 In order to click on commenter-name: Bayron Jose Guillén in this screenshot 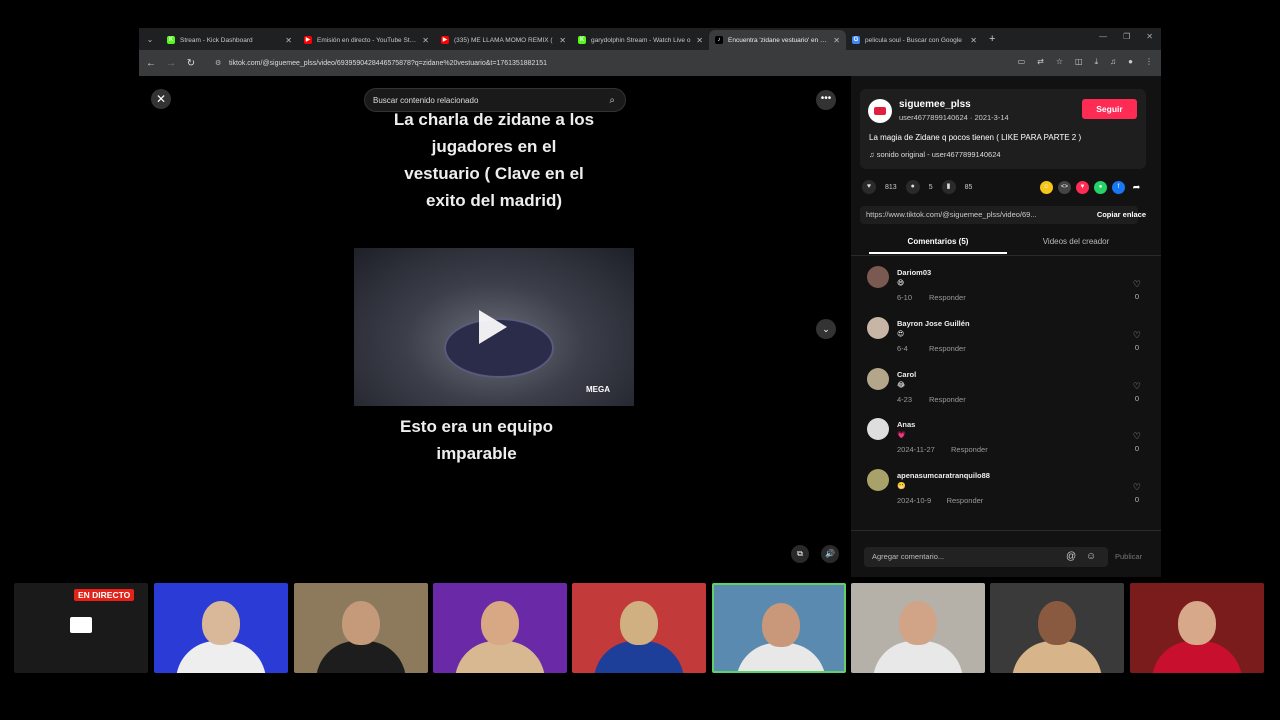, I will do `click(933, 323)`.